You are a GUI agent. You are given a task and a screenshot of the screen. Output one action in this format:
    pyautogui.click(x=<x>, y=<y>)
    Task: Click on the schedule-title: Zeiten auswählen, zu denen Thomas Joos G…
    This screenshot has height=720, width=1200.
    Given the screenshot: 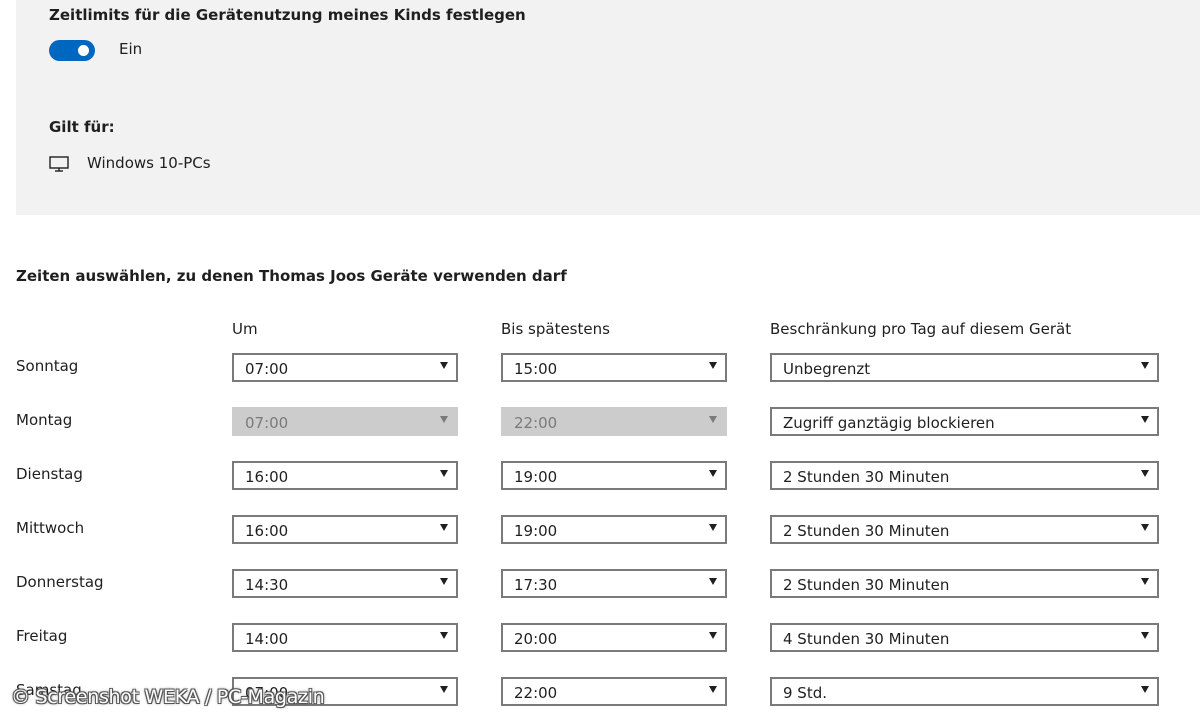 What is the action you would take?
    pyautogui.click(x=291, y=276)
    